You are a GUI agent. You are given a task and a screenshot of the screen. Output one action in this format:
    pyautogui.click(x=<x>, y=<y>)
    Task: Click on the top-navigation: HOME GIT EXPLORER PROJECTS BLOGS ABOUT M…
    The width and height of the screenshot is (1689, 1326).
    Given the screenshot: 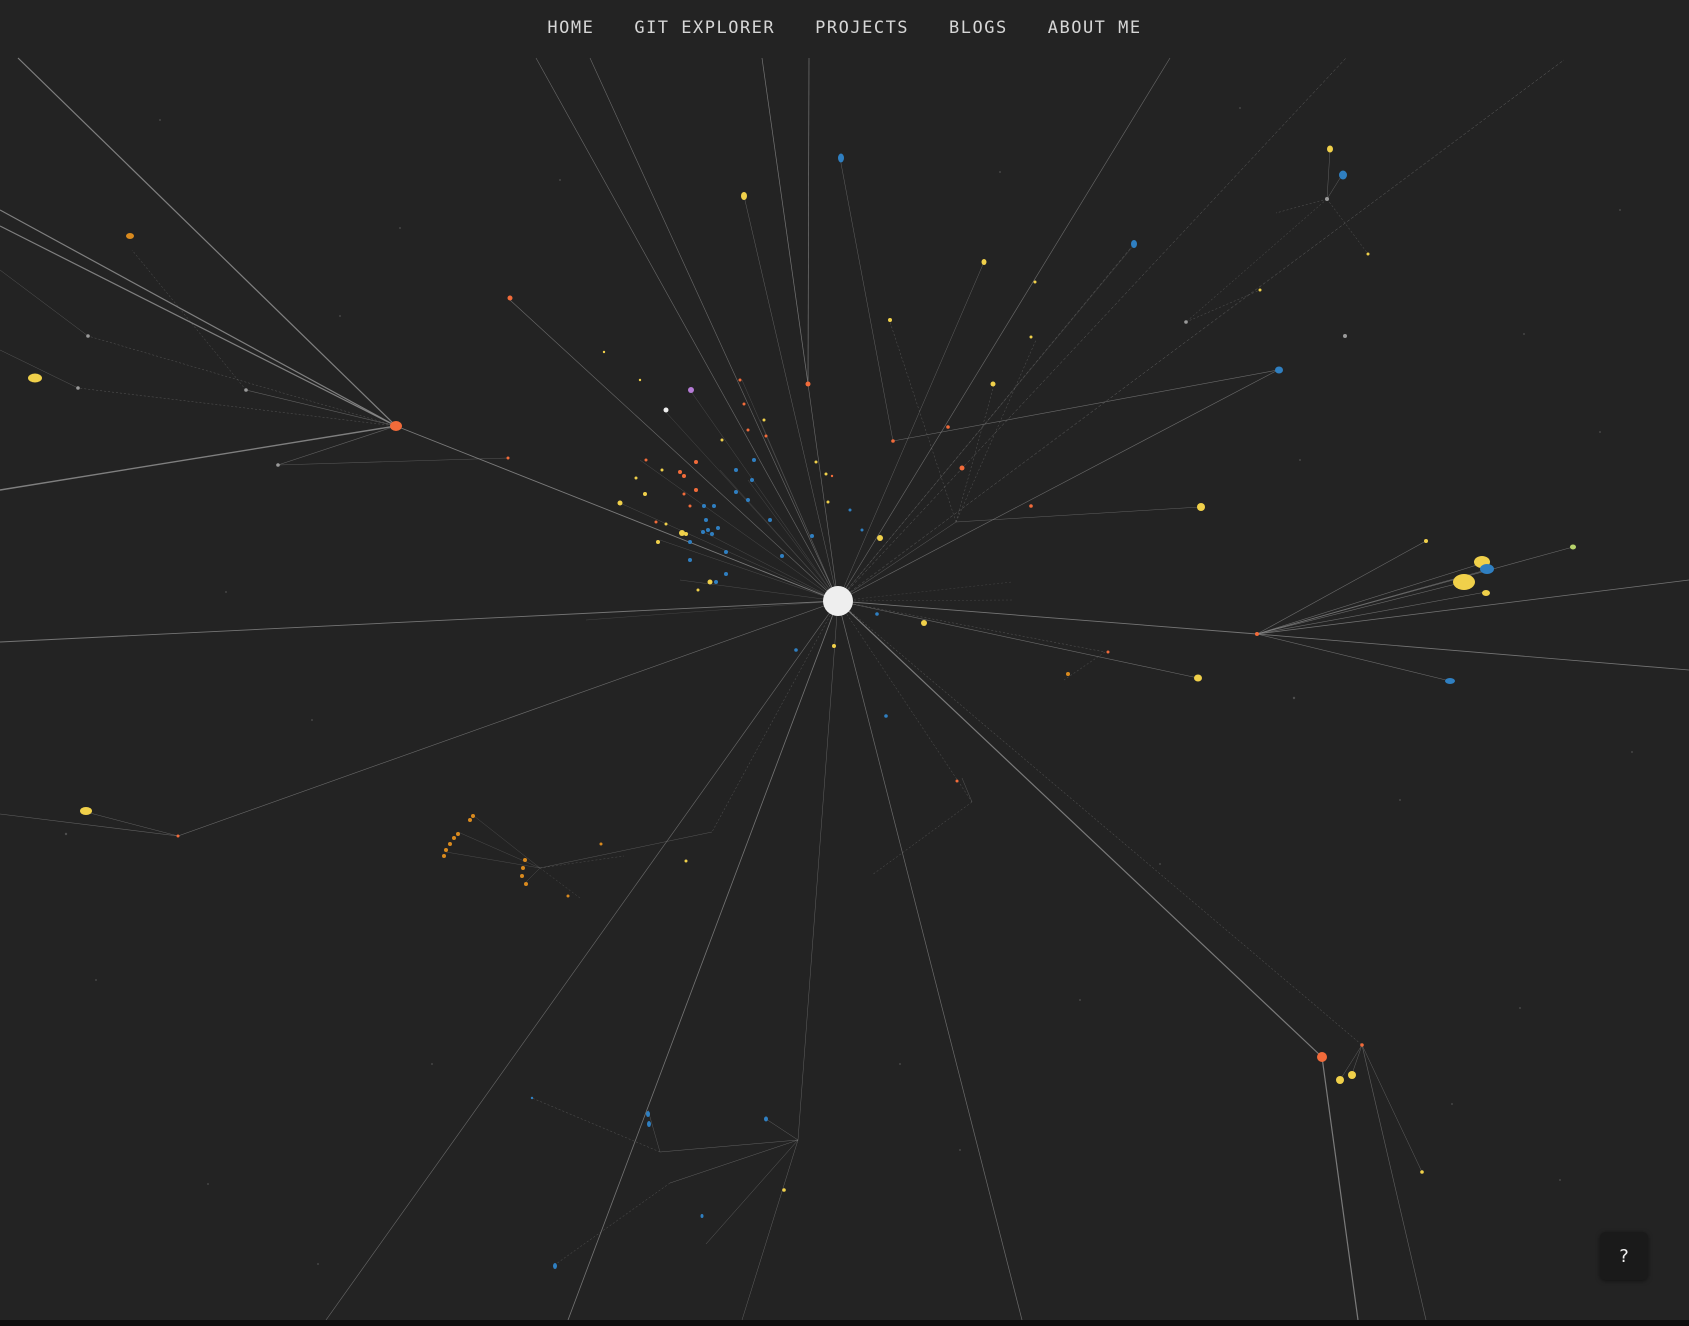 What is the action you would take?
    pyautogui.click(x=844, y=28)
    